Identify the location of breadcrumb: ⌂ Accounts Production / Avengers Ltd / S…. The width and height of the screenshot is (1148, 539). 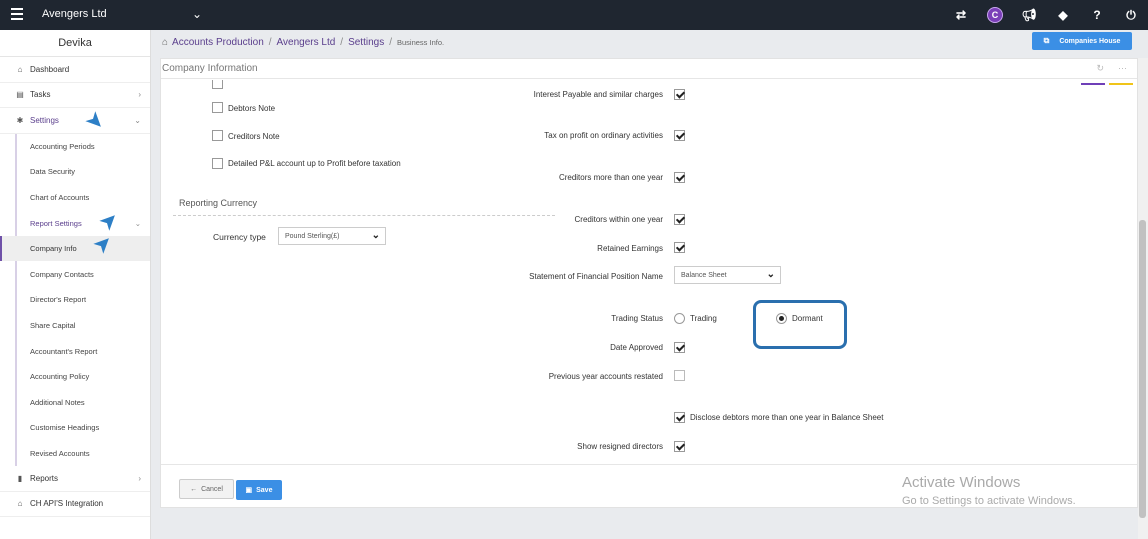
(303, 42).